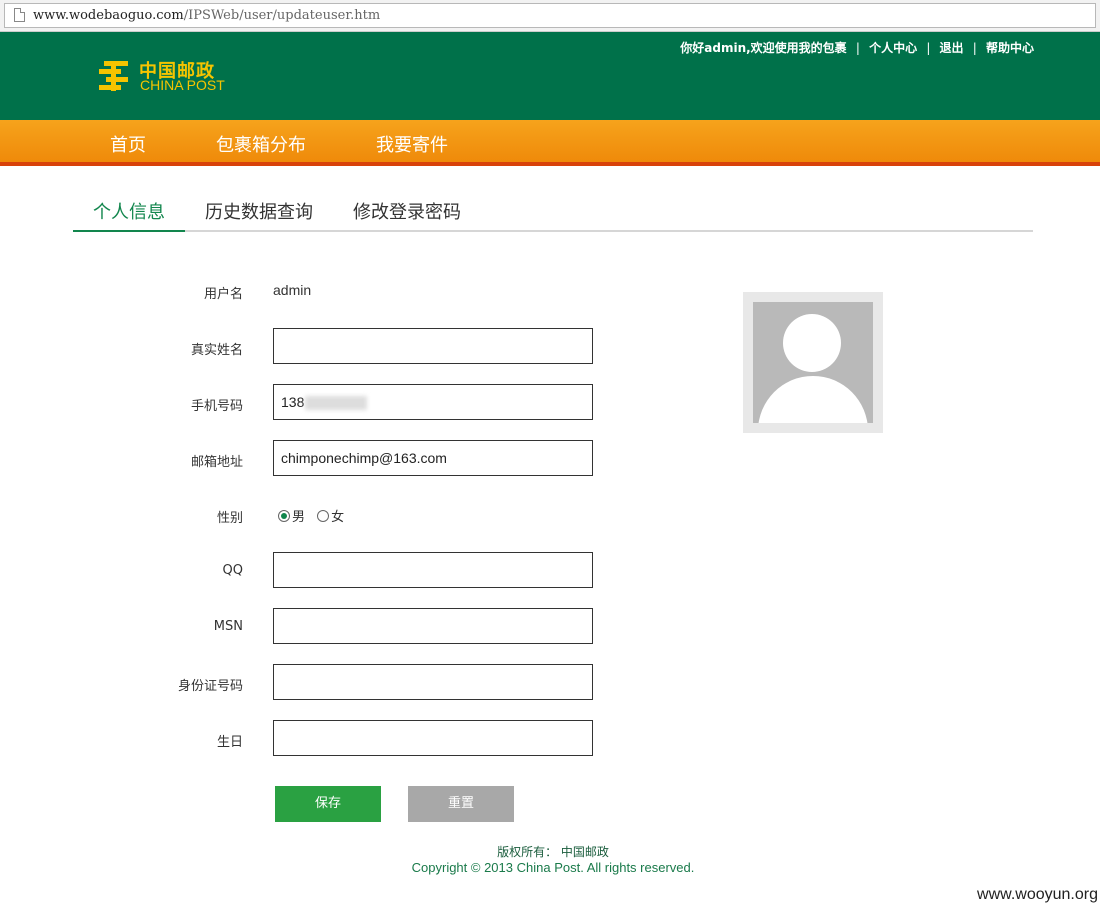 This screenshot has width=1100, height=905. I want to click on china-post-emblem-icon, so click(113, 76).